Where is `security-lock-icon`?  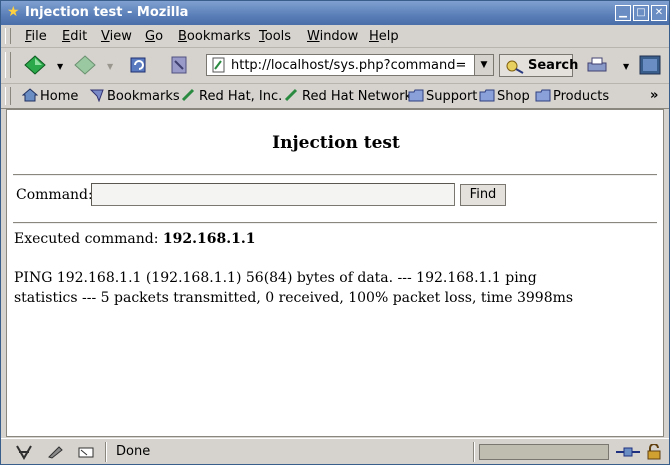 security-lock-icon is located at coordinates (654, 452).